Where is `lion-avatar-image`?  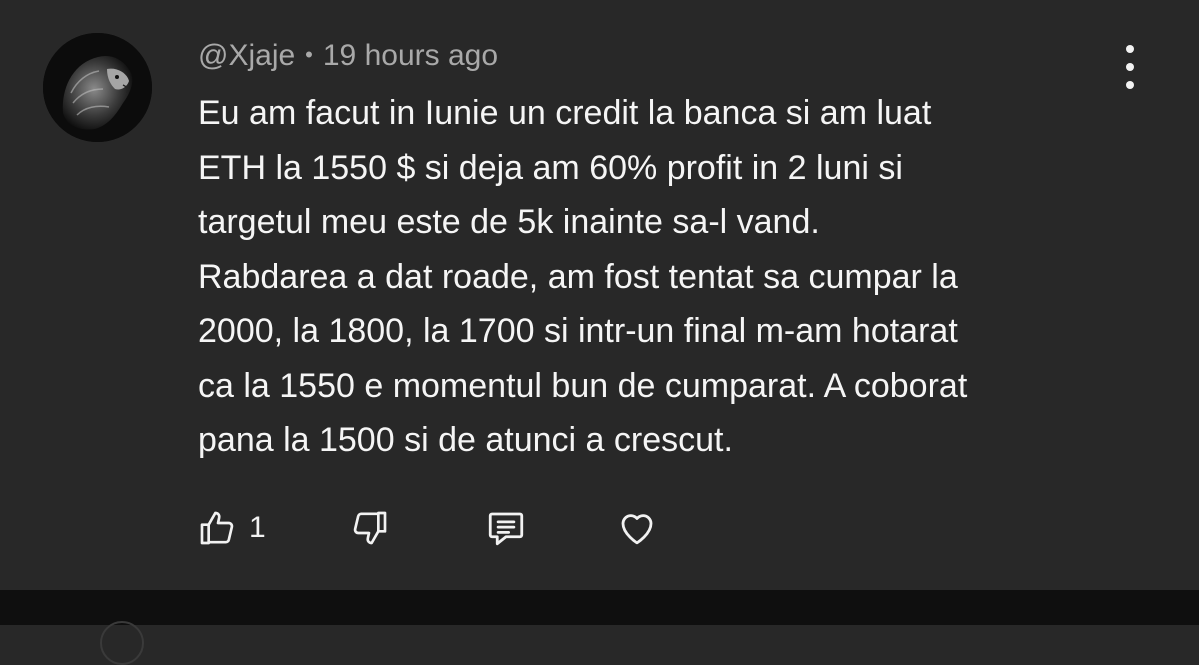
lion-avatar-image is located at coordinates (97, 87).